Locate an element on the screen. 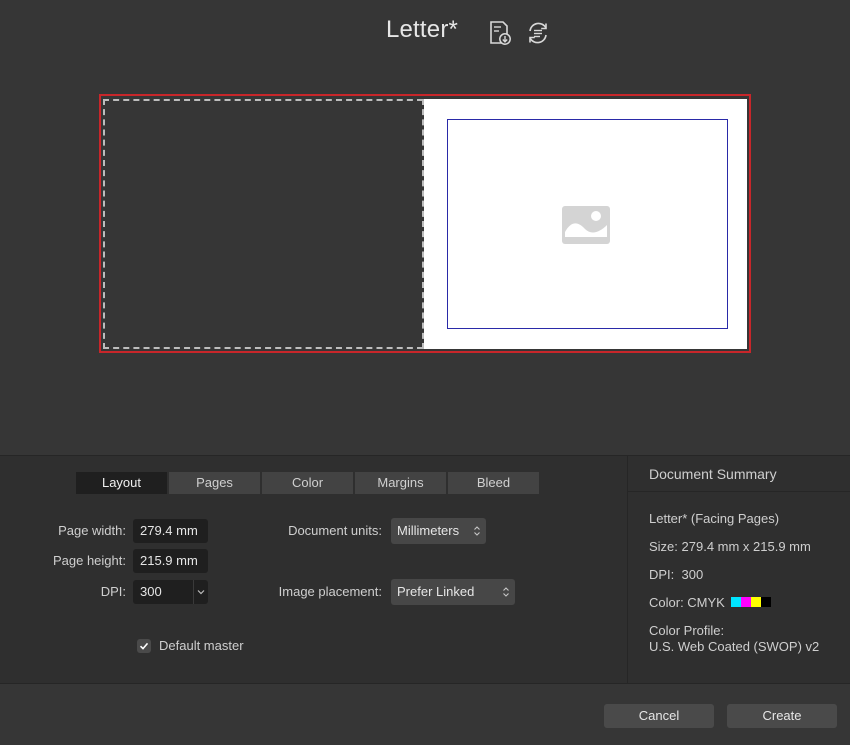 This screenshot has width=850, height=745. tab-layout: Layout is located at coordinates (121, 483).